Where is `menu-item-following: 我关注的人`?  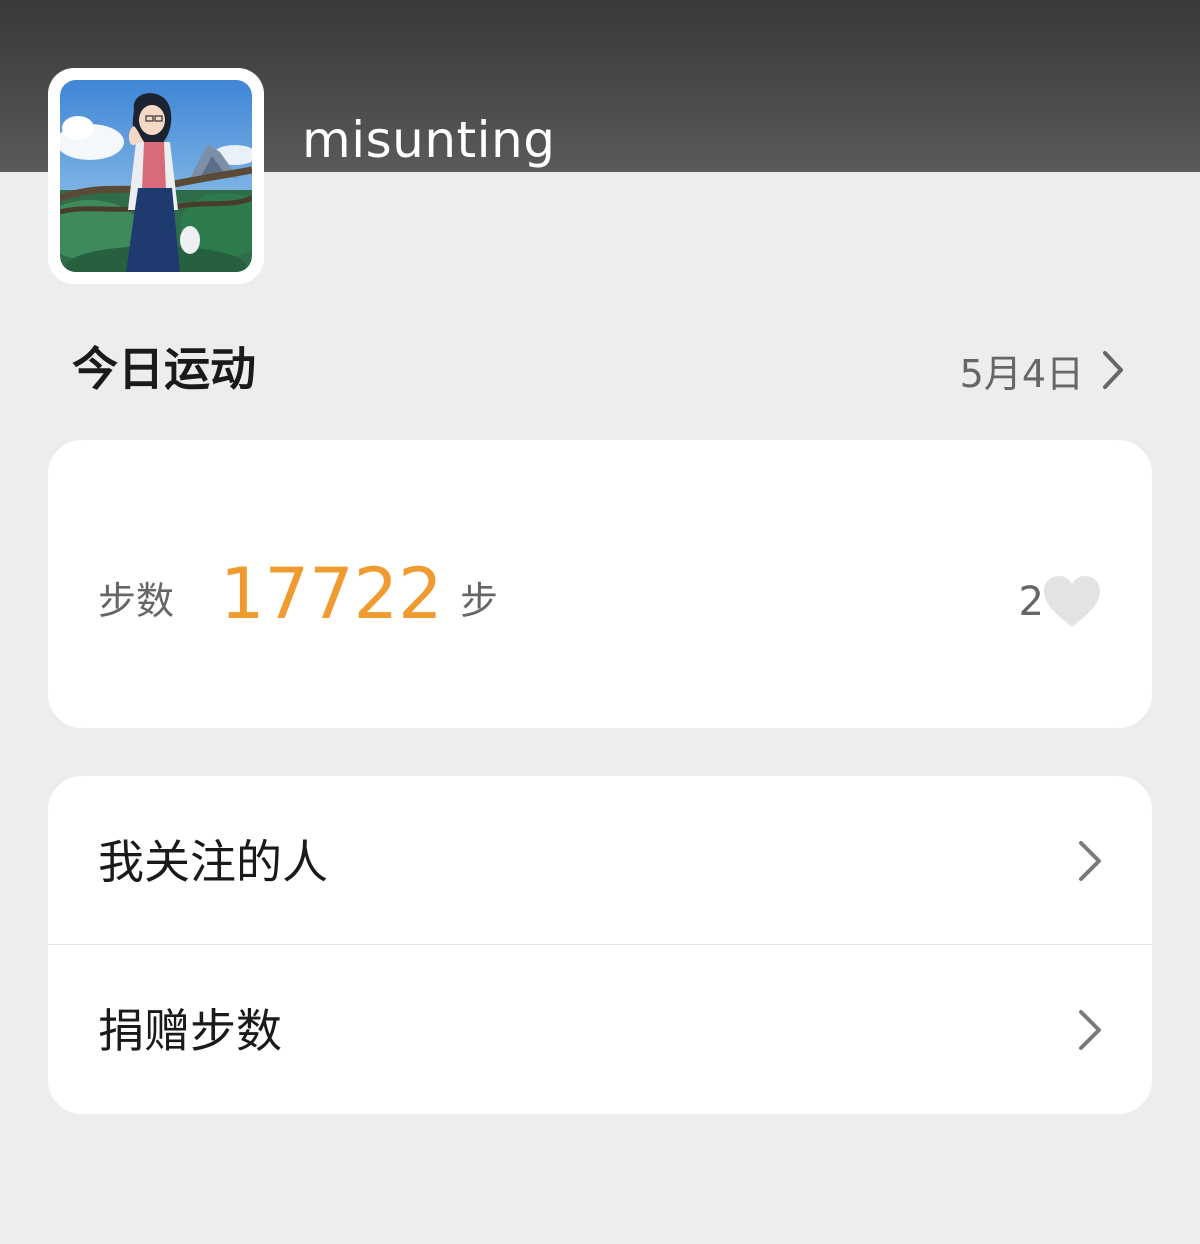
menu-item-following: 我关注的人 is located at coordinates (600, 860).